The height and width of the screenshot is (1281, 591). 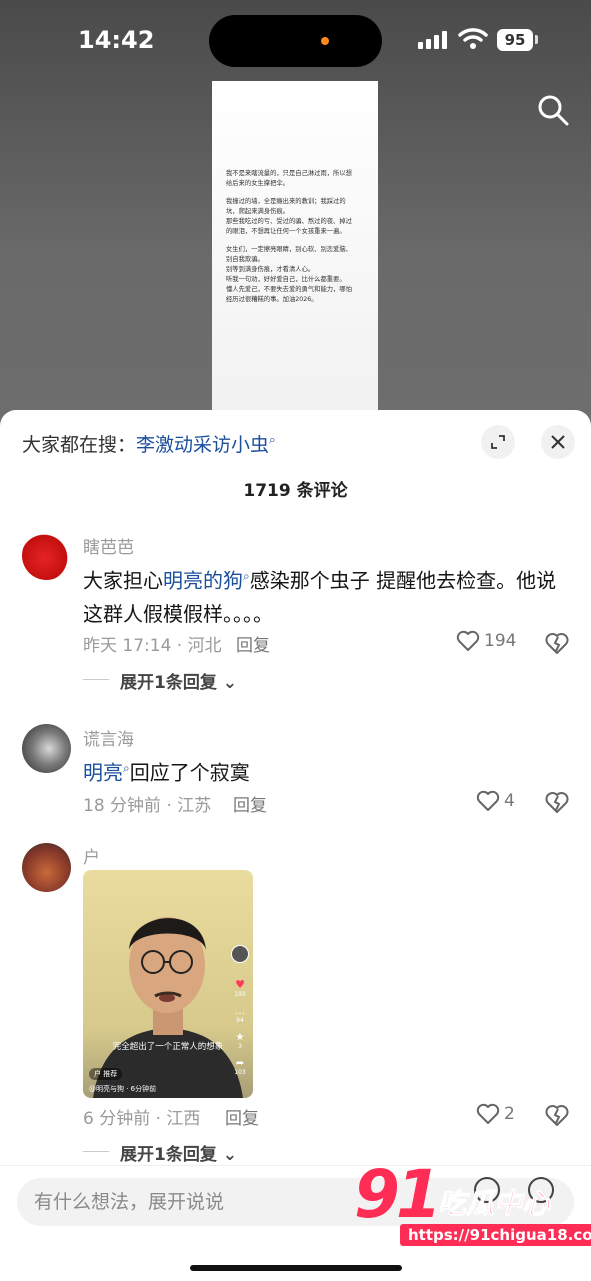 I want to click on video-creator-avatar, so click(x=240, y=954).